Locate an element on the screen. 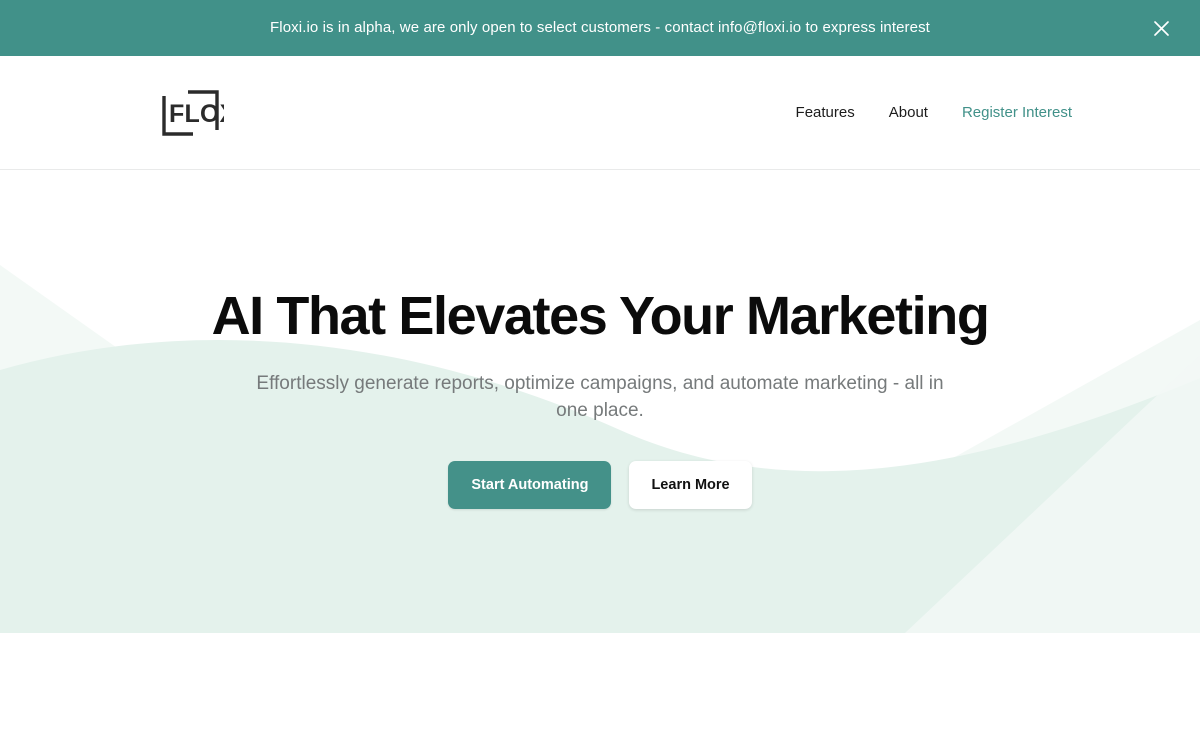 This screenshot has width=1200, height=750. close-icon is located at coordinates (1161, 28).